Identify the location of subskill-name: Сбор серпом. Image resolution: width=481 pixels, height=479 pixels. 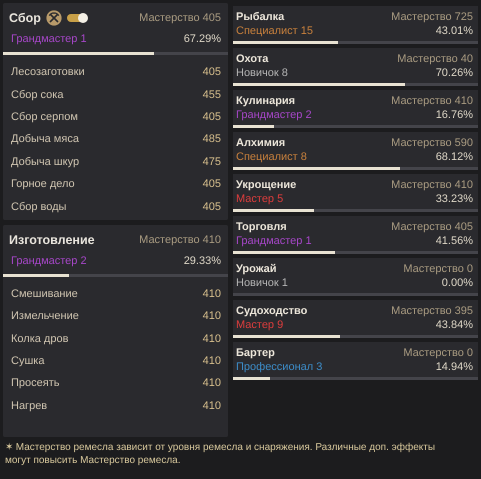
(44, 116).